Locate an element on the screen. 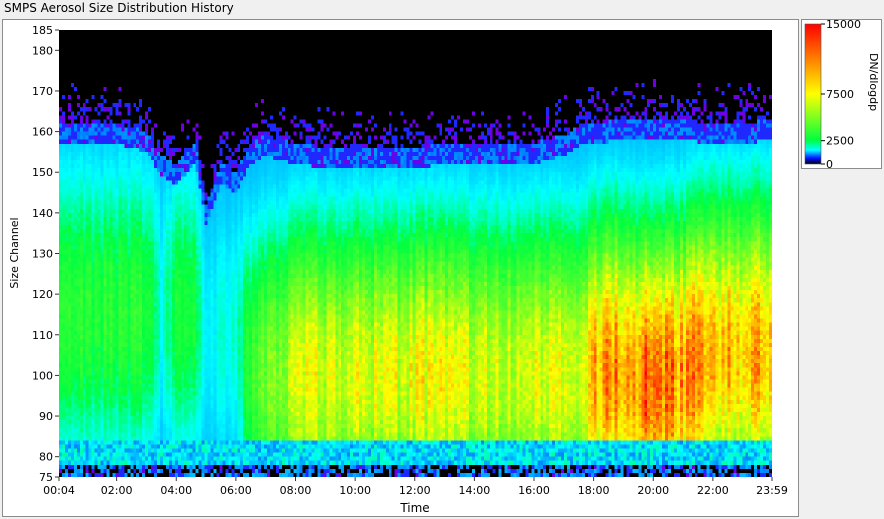 Image resolution: width=884 pixels, height=519 pixels. y-tick-label: 130 is located at coordinates (42, 254).